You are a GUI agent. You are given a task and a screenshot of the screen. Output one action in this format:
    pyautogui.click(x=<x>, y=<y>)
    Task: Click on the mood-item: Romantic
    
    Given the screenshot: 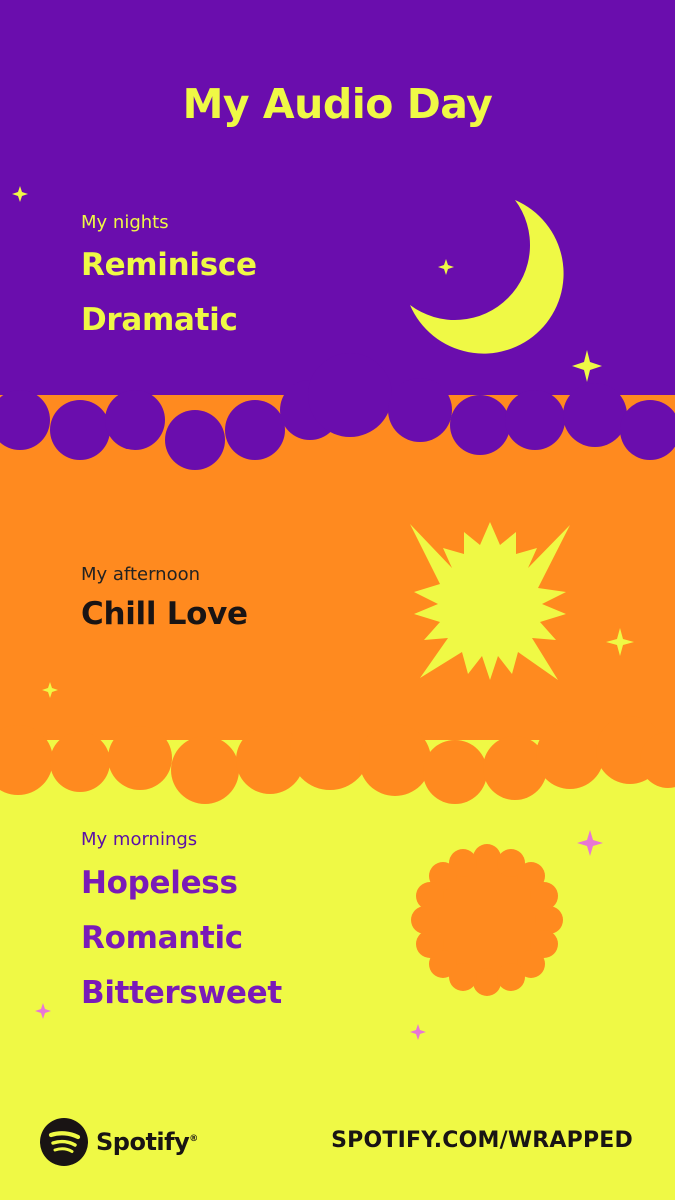 What is the action you would take?
    pyautogui.click(x=162, y=938)
    